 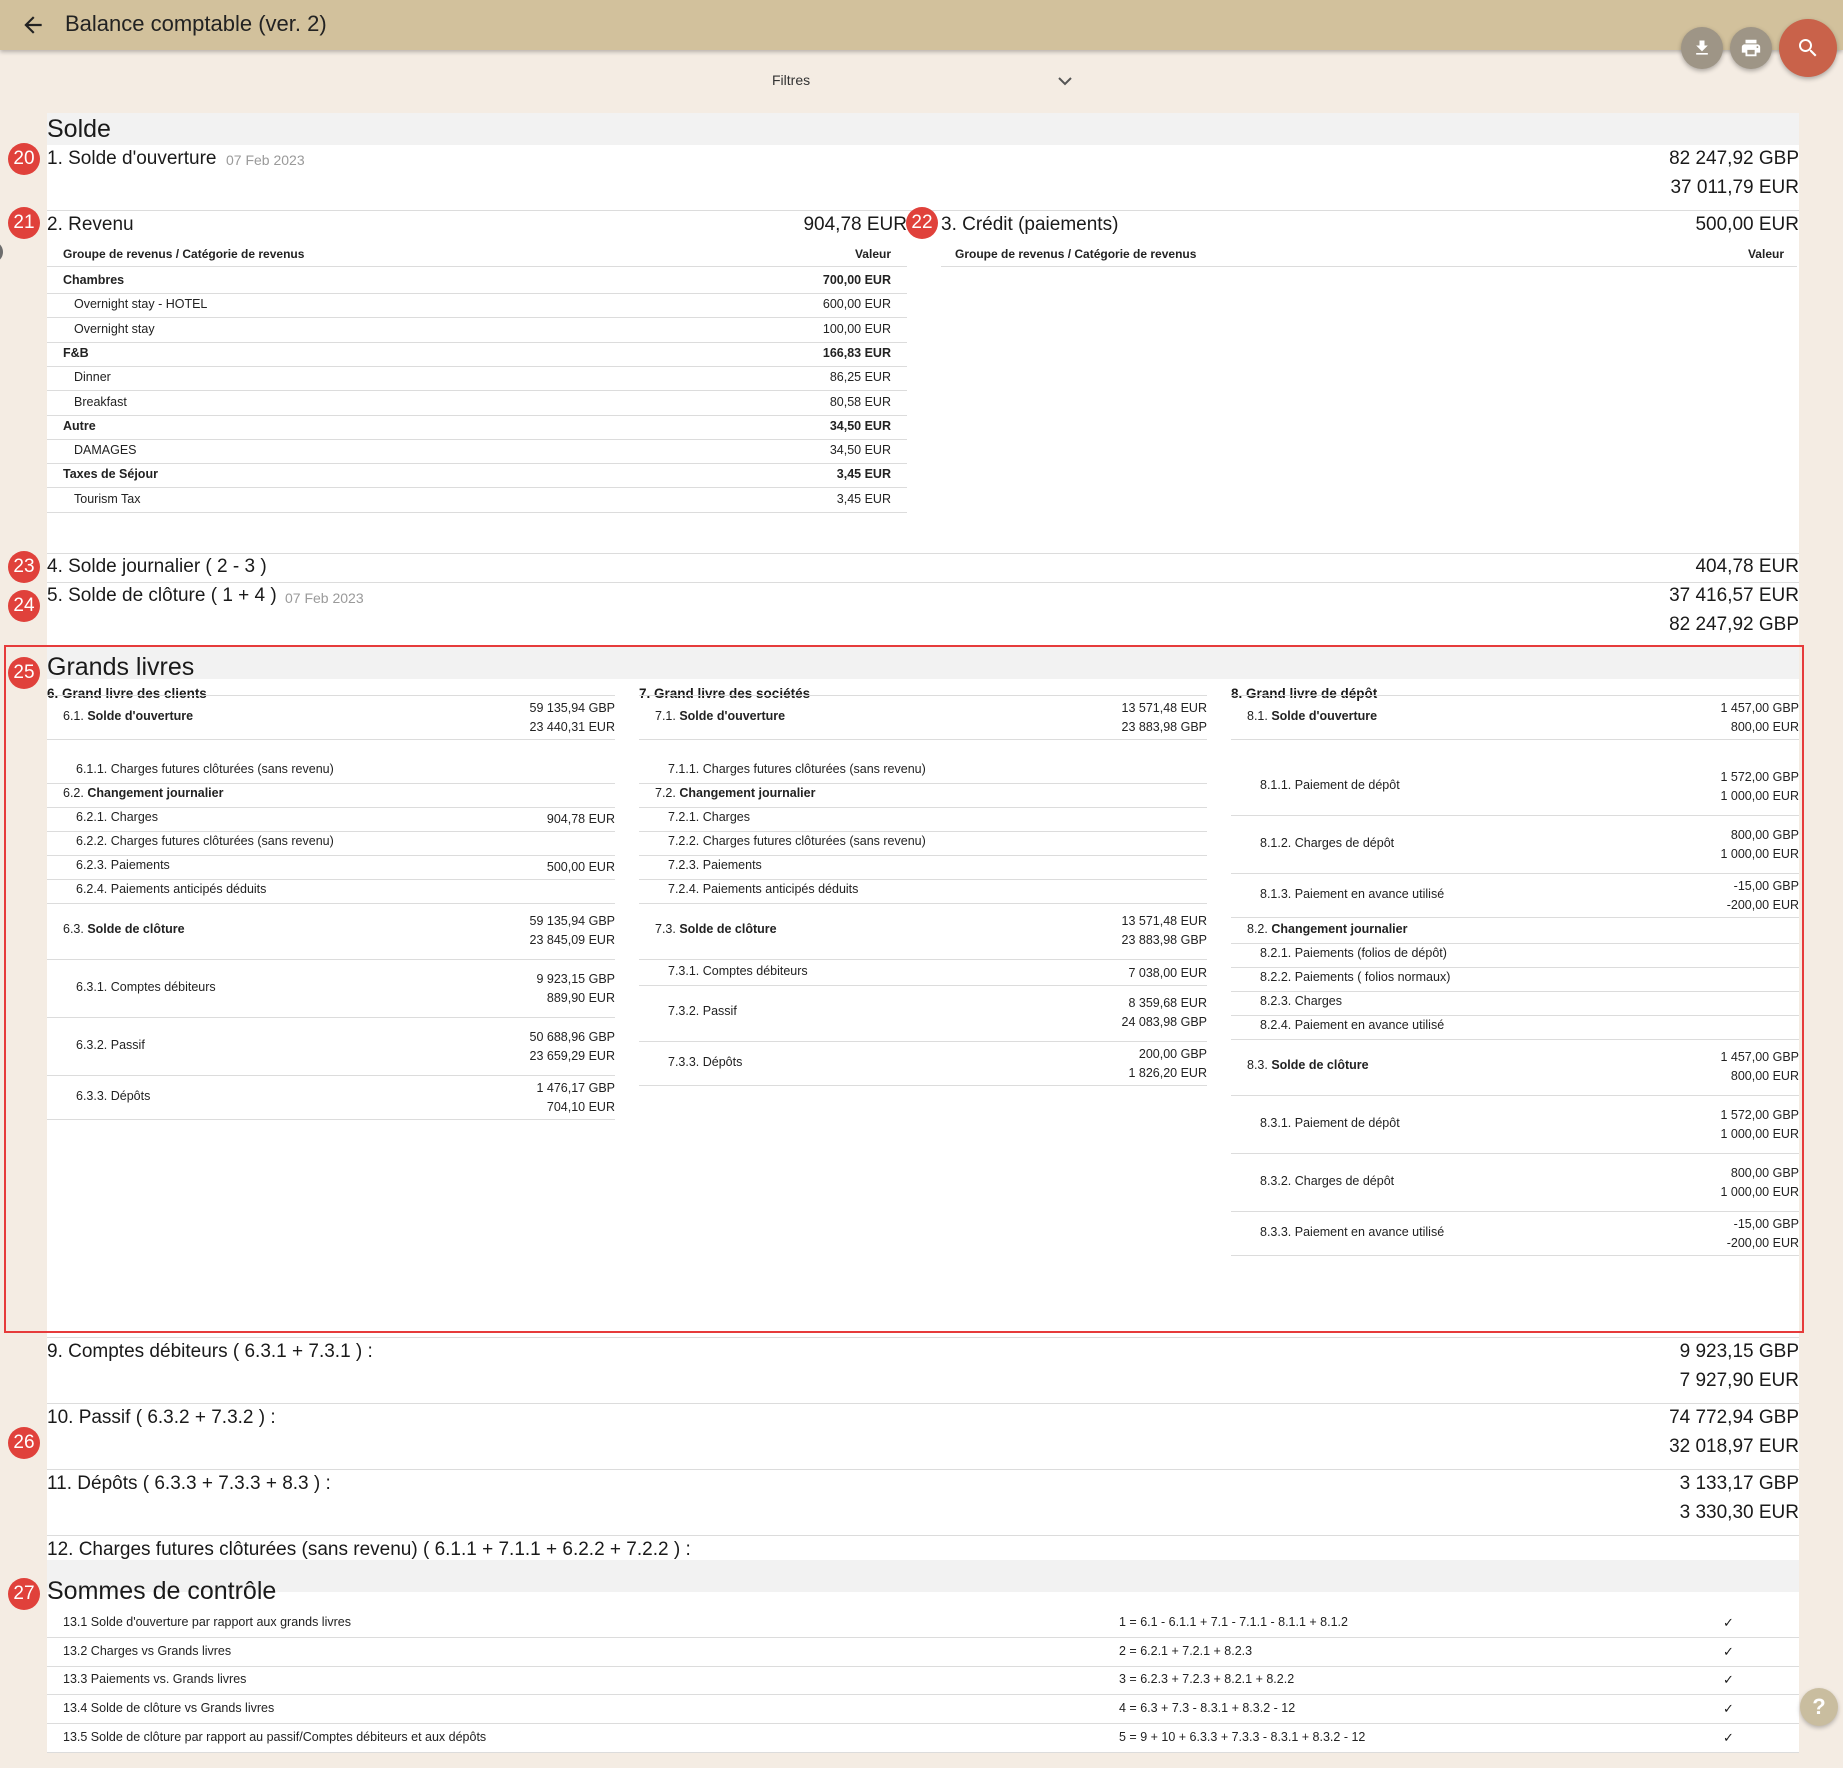 What do you see at coordinates (922, 223) in the screenshot?
I see `annotation-badge: 22` at bounding box center [922, 223].